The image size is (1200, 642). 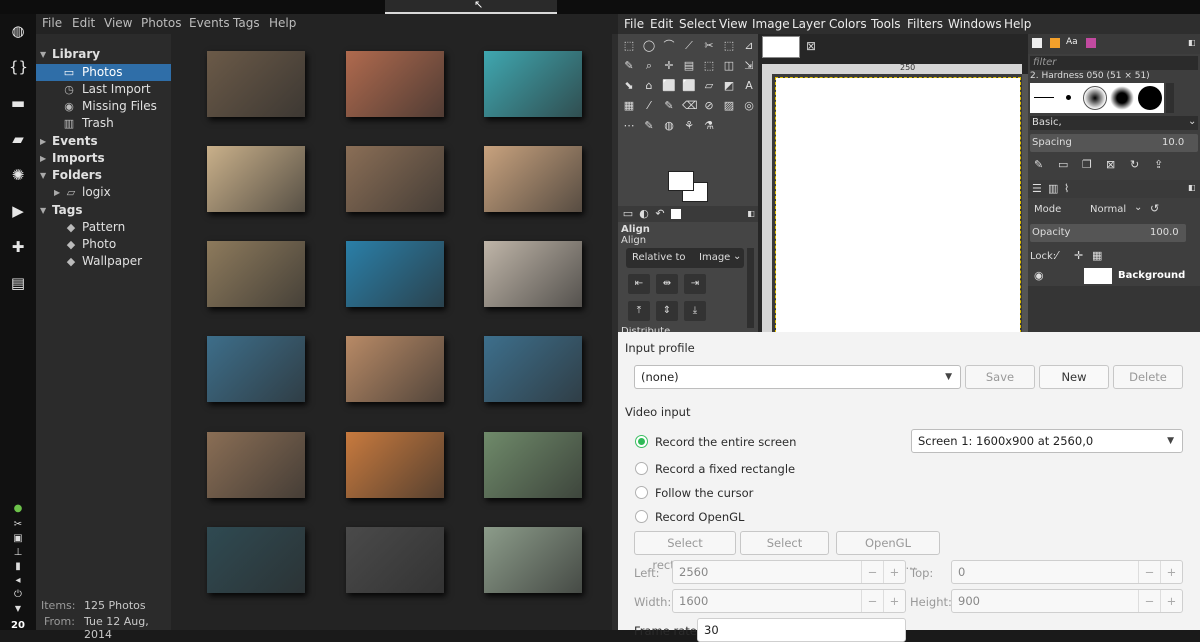 What do you see at coordinates (644, 214) in the screenshot?
I see `device-status-icon: ◐` at bounding box center [644, 214].